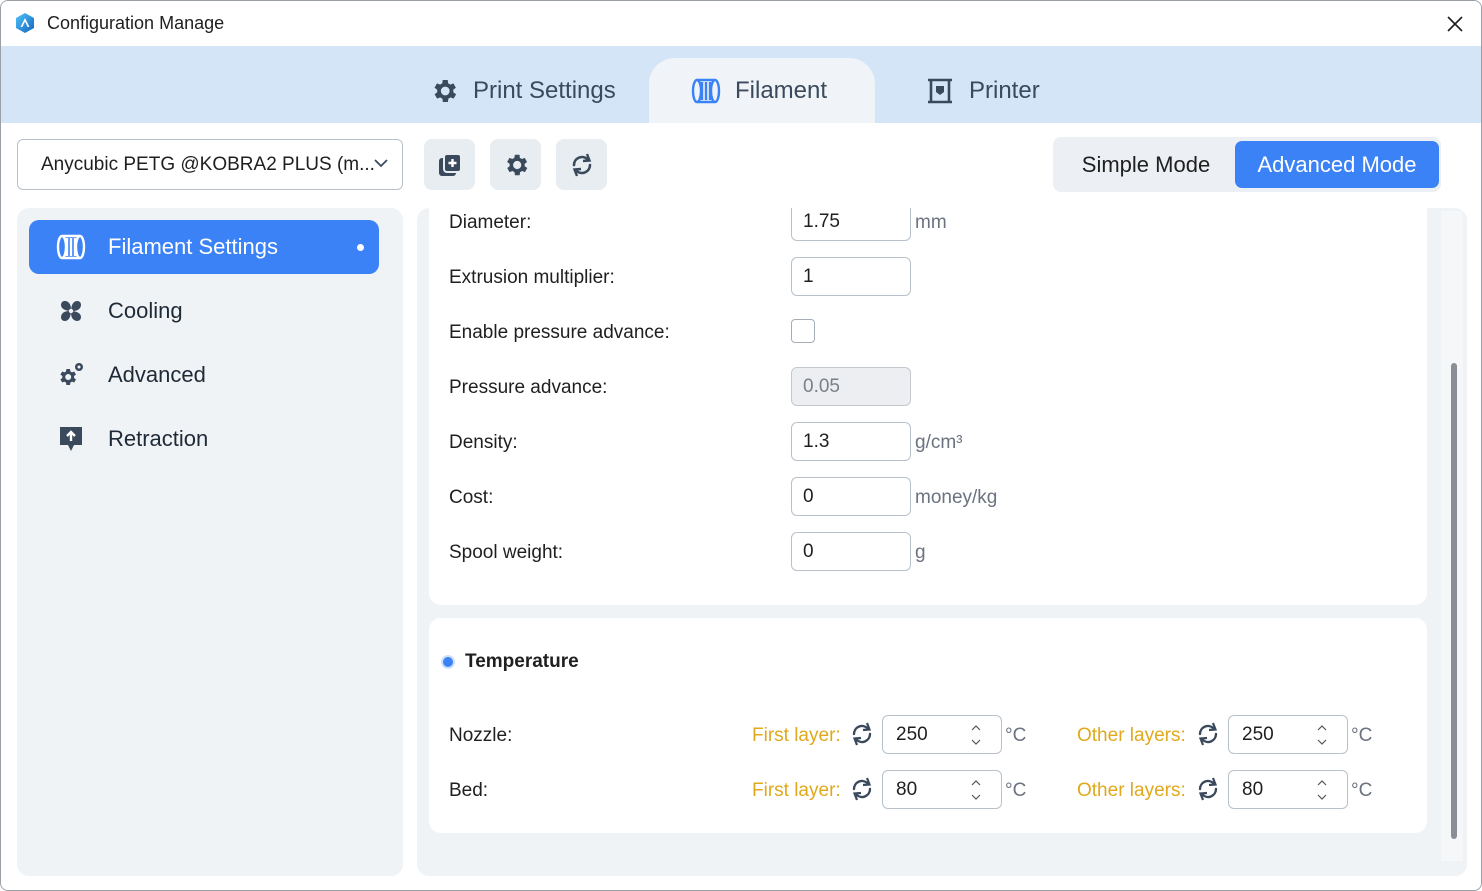 The height and width of the screenshot is (891, 1482). What do you see at coordinates (448, 662) in the screenshot?
I see `section-indicator-icon` at bounding box center [448, 662].